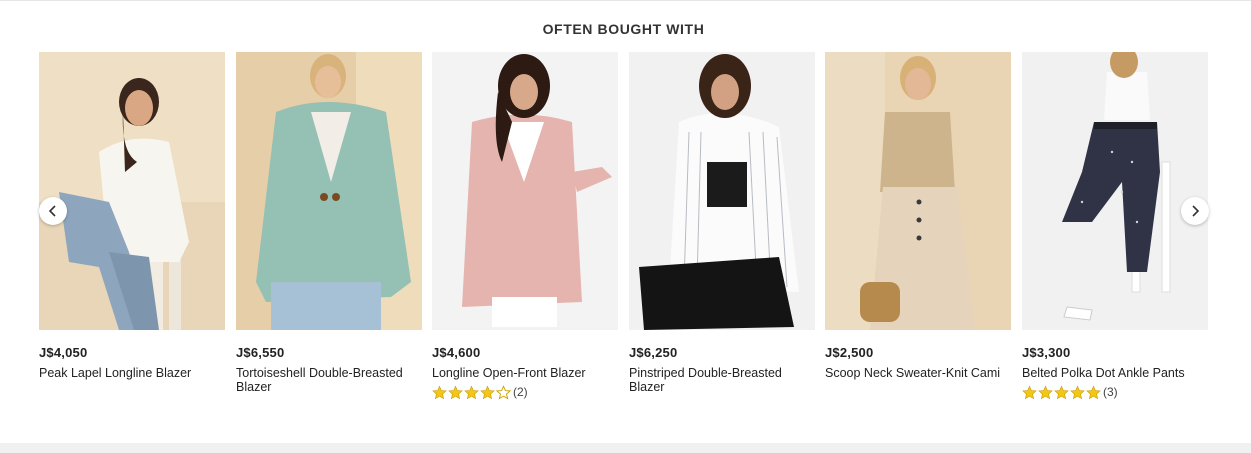  I want to click on product-name: Longline Open-Front Blazer, so click(525, 373).